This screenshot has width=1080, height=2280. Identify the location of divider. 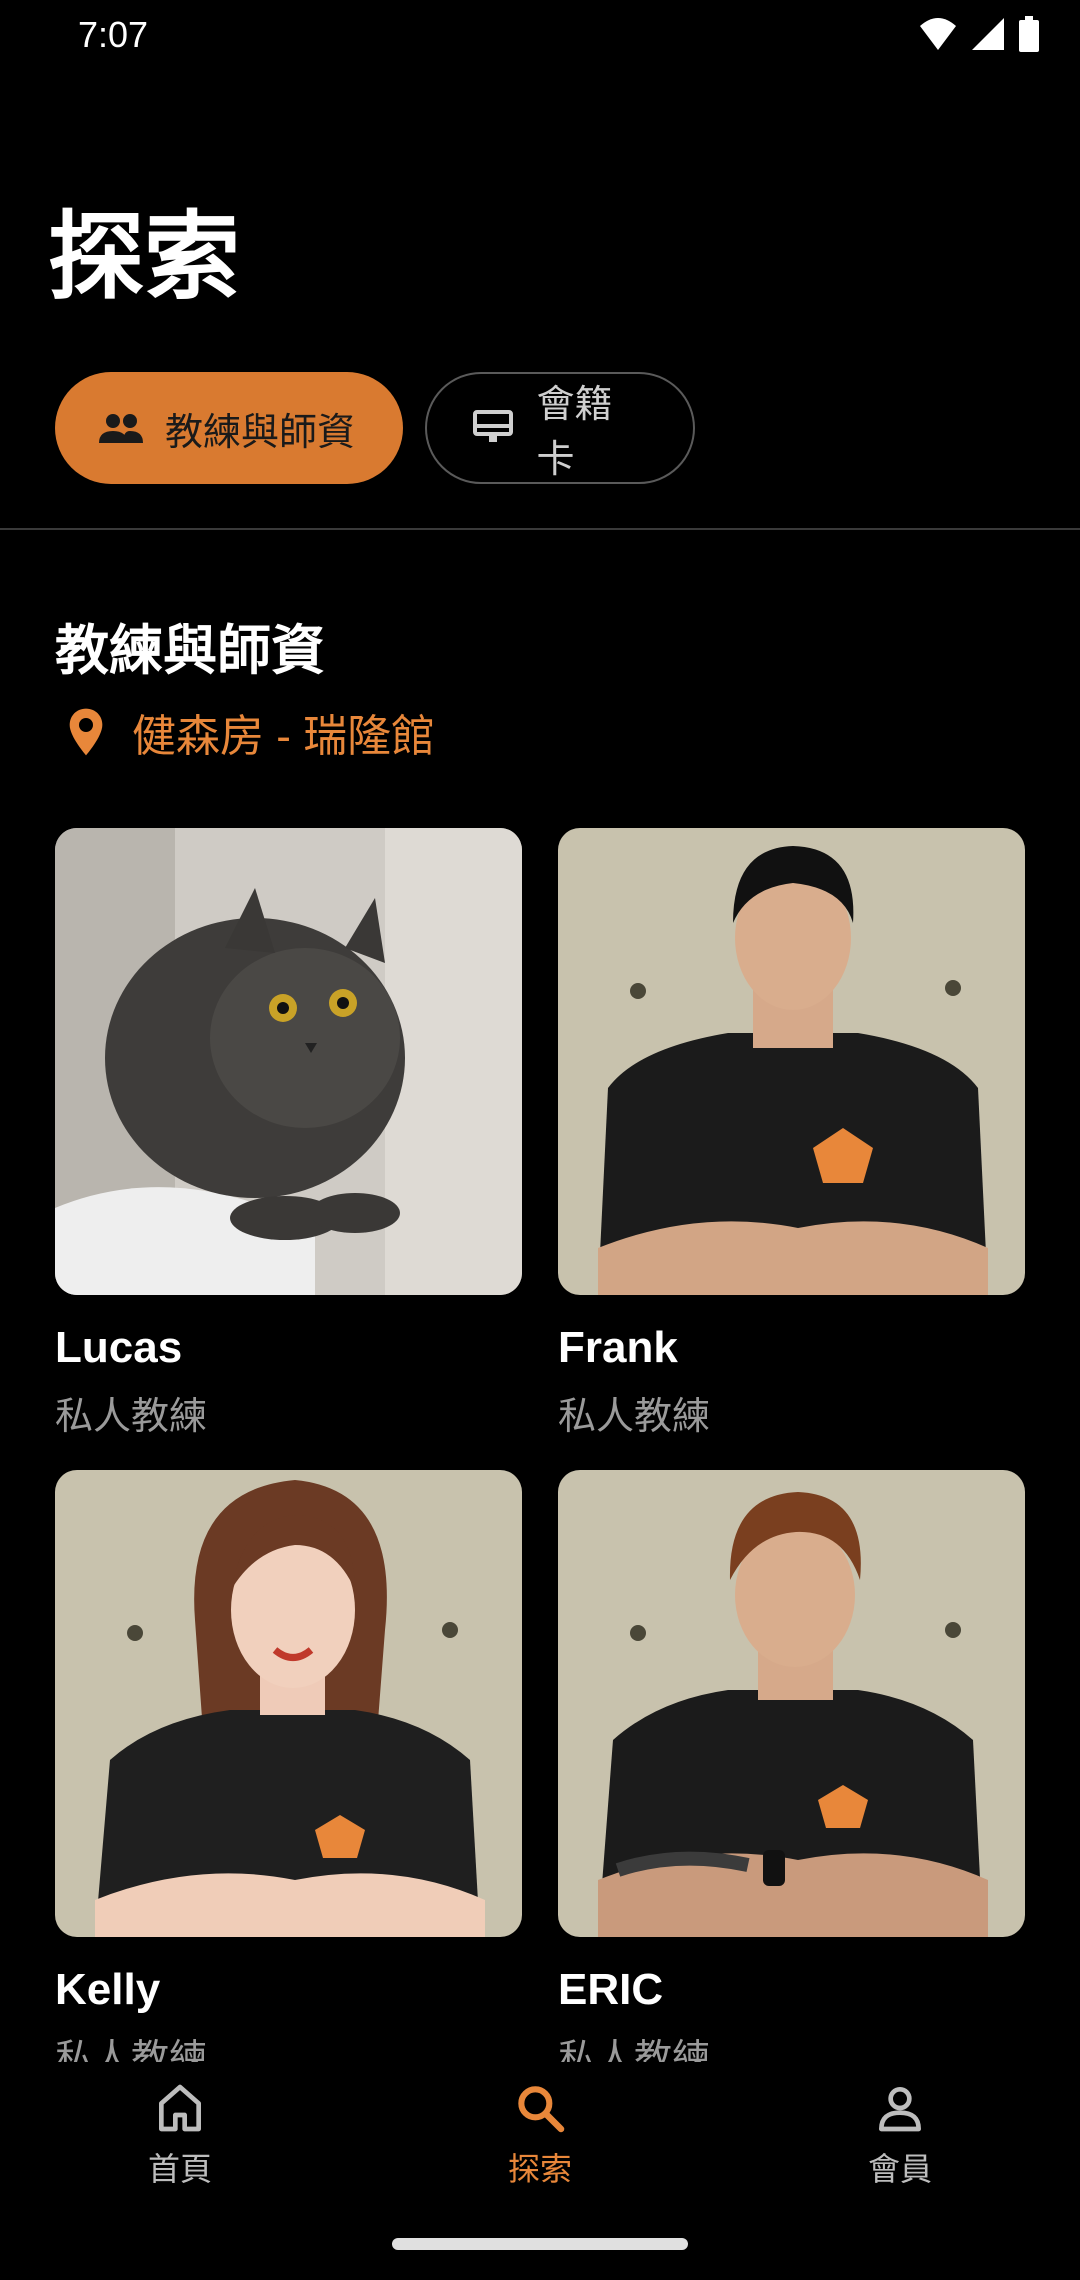
(540, 529).